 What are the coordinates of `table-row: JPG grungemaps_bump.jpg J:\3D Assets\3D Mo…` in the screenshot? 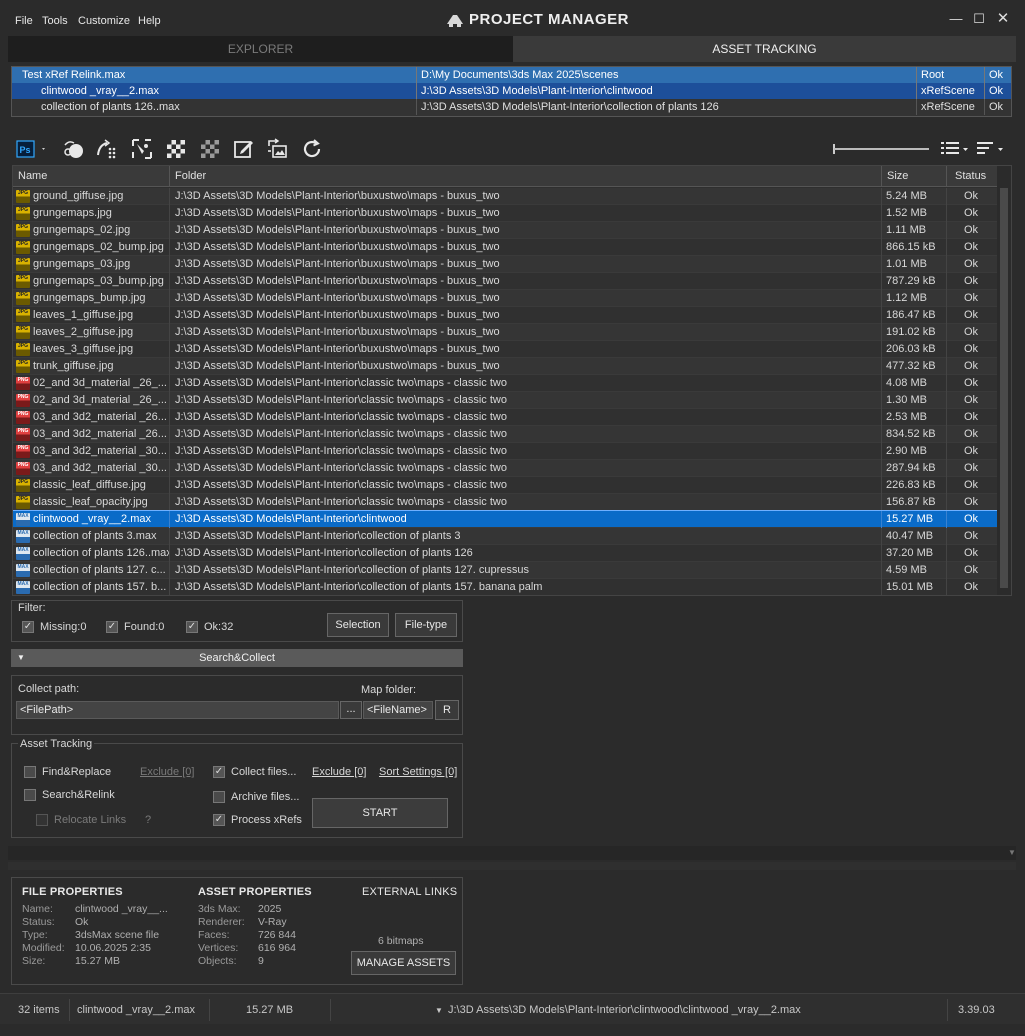 It's located at (505, 298).